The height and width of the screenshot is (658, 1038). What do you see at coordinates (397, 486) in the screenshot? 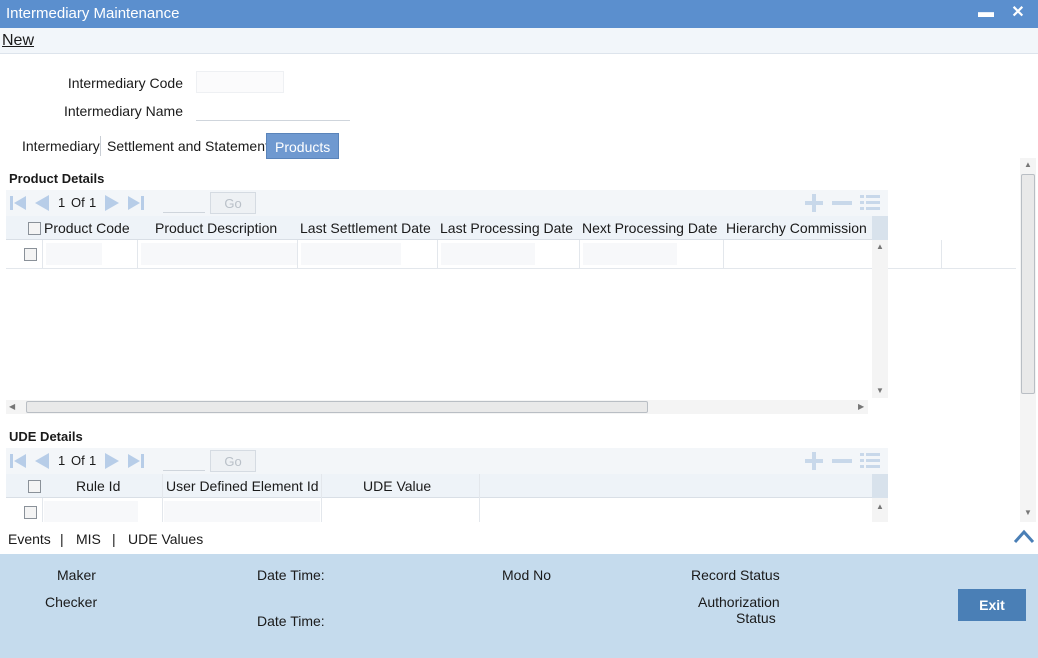
I see `column-header: UDE Value` at bounding box center [397, 486].